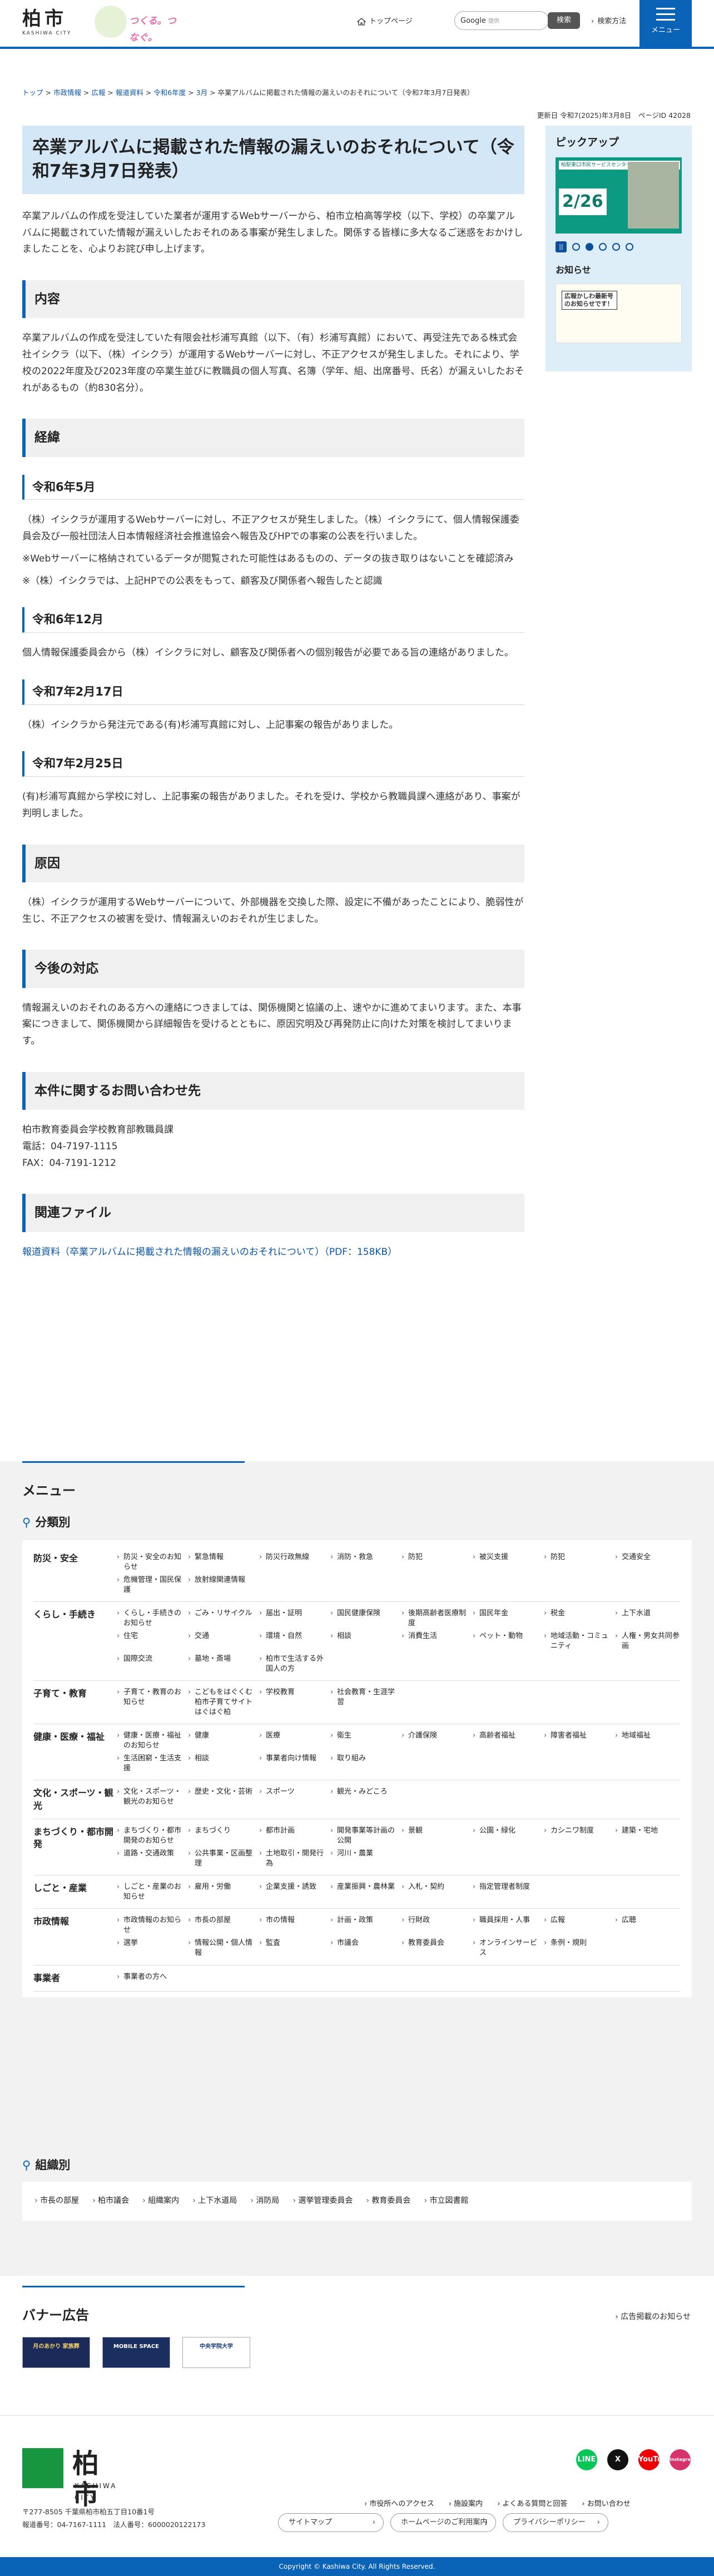  I want to click on category-link: 公共事業・区画整理, so click(221, 1858).